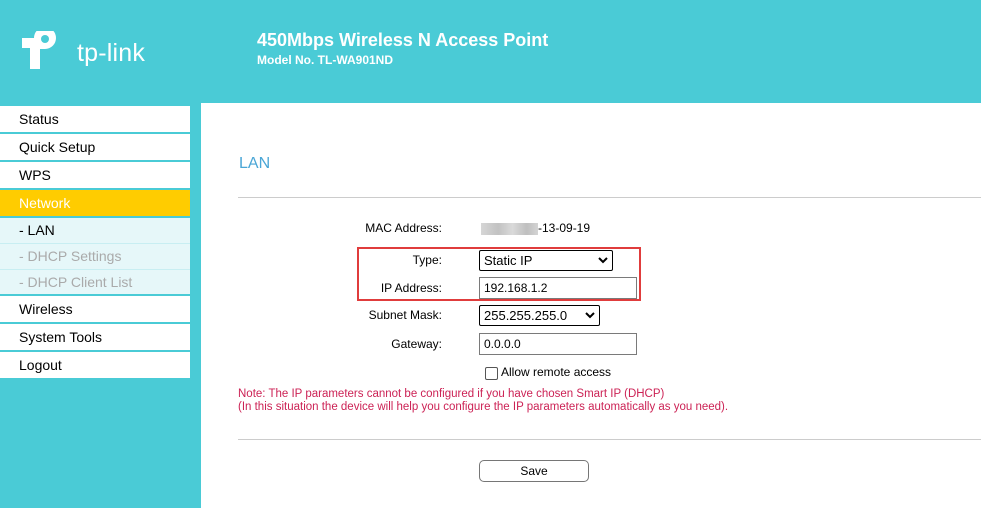  Describe the element at coordinates (558, 288) in the screenshot. I see `ip-address-input: 192.168.1.2` at that location.